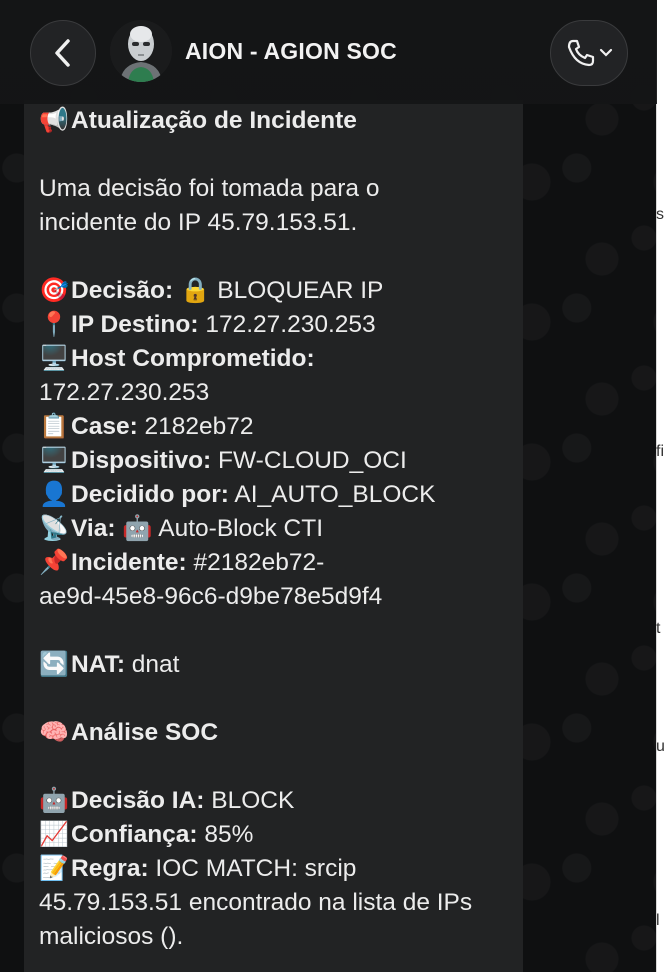 The height and width of the screenshot is (972, 664). I want to click on megaphone-icon: 📢, so click(54, 120).